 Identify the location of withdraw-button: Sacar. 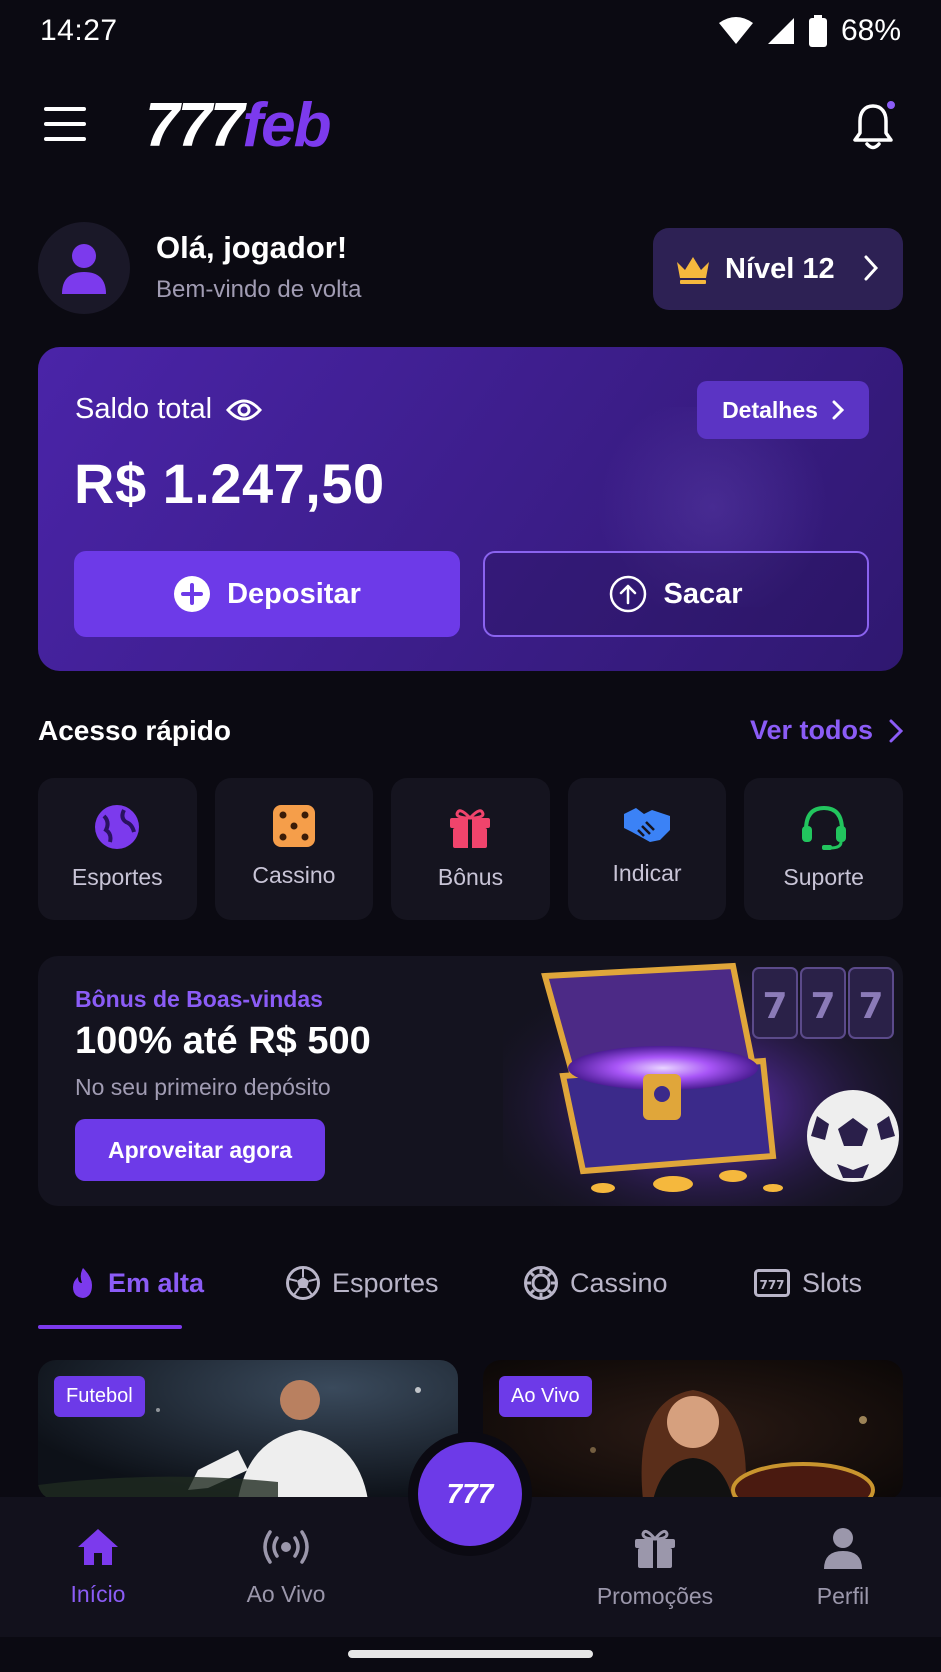
(676, 594).